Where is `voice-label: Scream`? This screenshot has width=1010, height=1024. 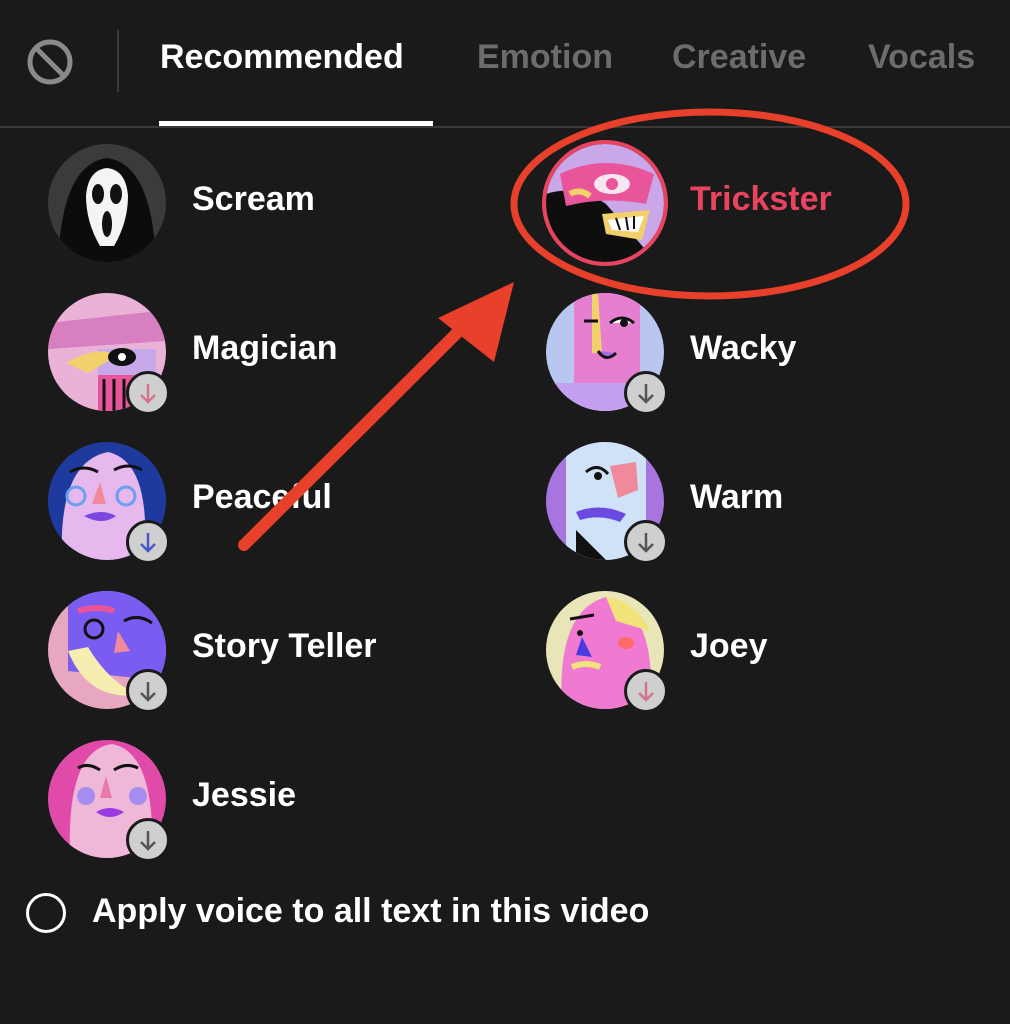 voice-label: Scream is located at coordinates (253, 199).